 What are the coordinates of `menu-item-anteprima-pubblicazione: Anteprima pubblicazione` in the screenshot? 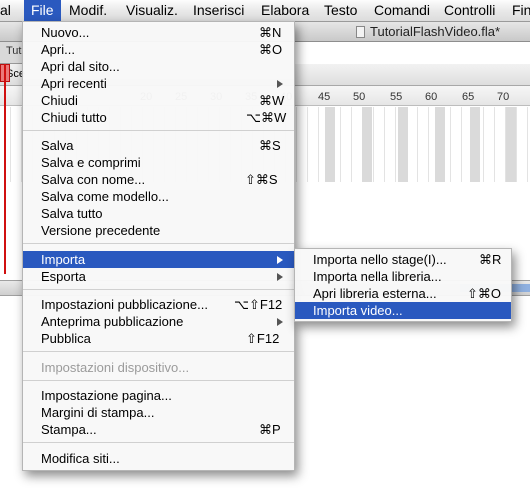 It's located at (158, 321).